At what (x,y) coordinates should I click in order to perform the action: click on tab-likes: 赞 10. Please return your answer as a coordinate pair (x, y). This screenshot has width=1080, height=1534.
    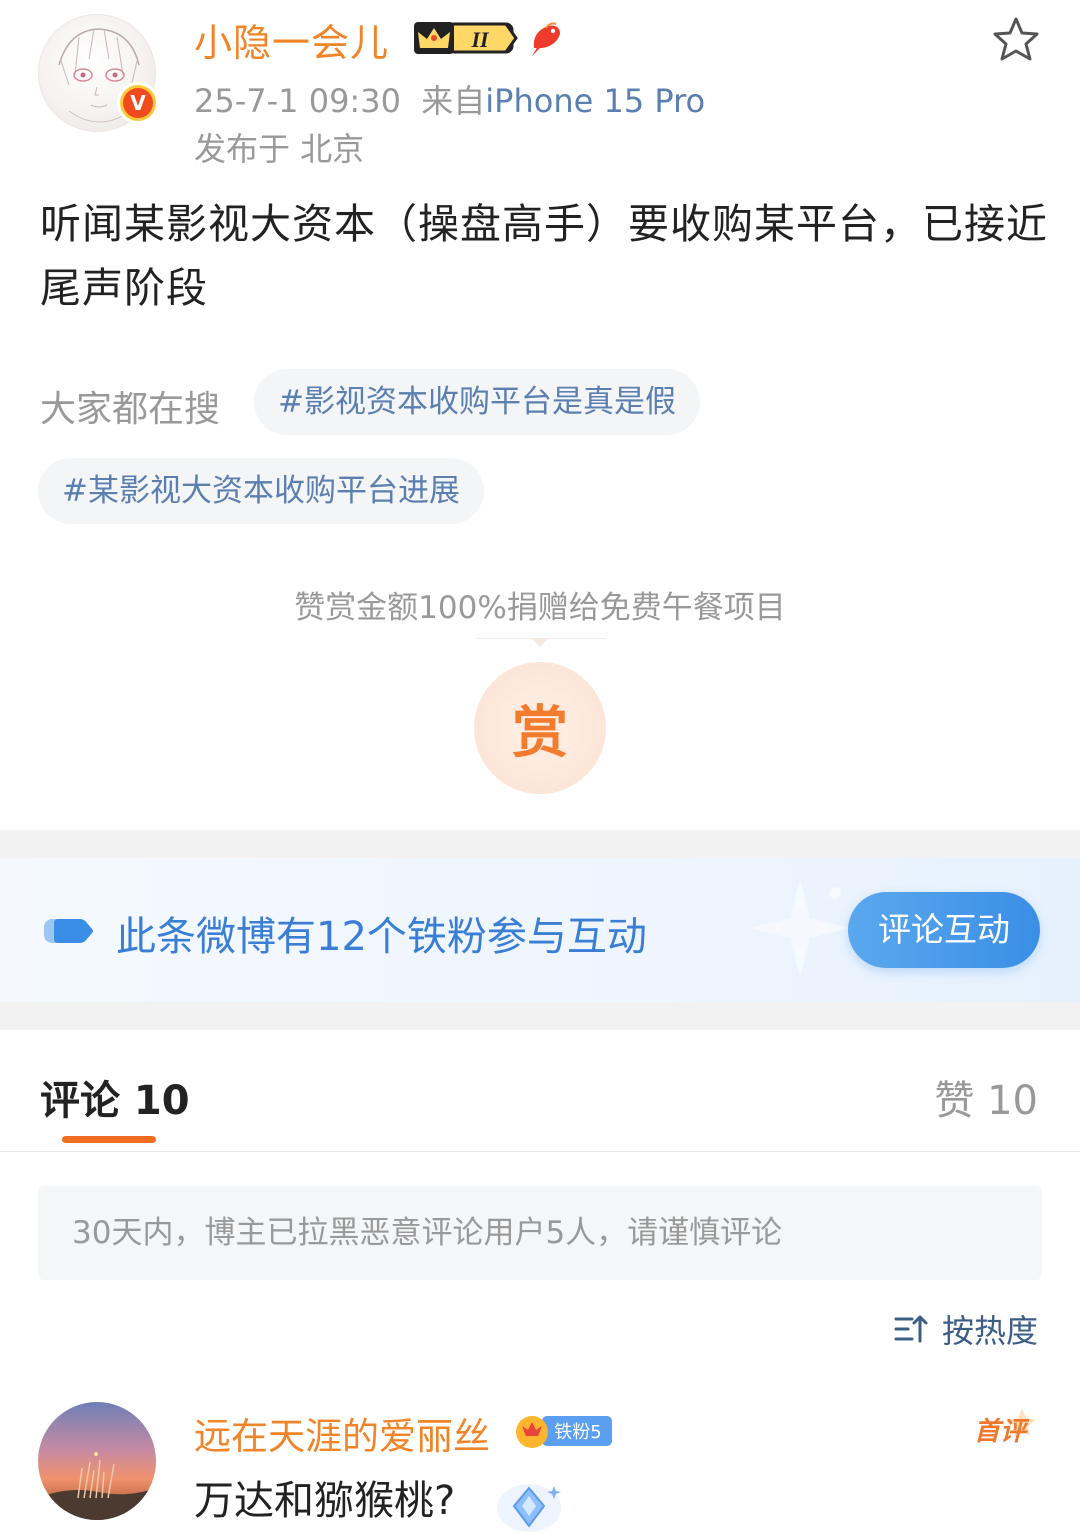
    Looking at the image, I should click on (986, 1097).